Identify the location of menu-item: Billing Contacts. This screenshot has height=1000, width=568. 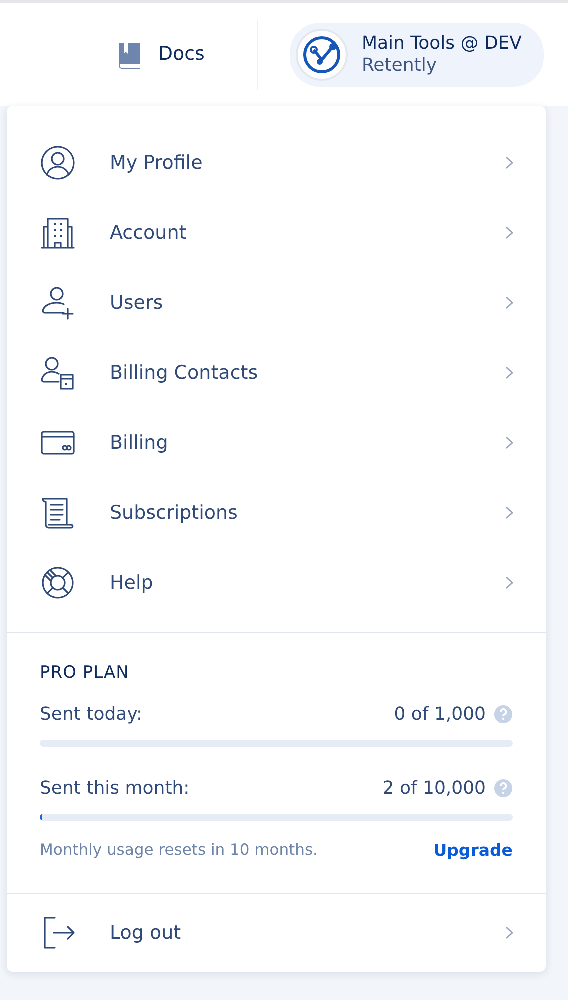
(276, 373).